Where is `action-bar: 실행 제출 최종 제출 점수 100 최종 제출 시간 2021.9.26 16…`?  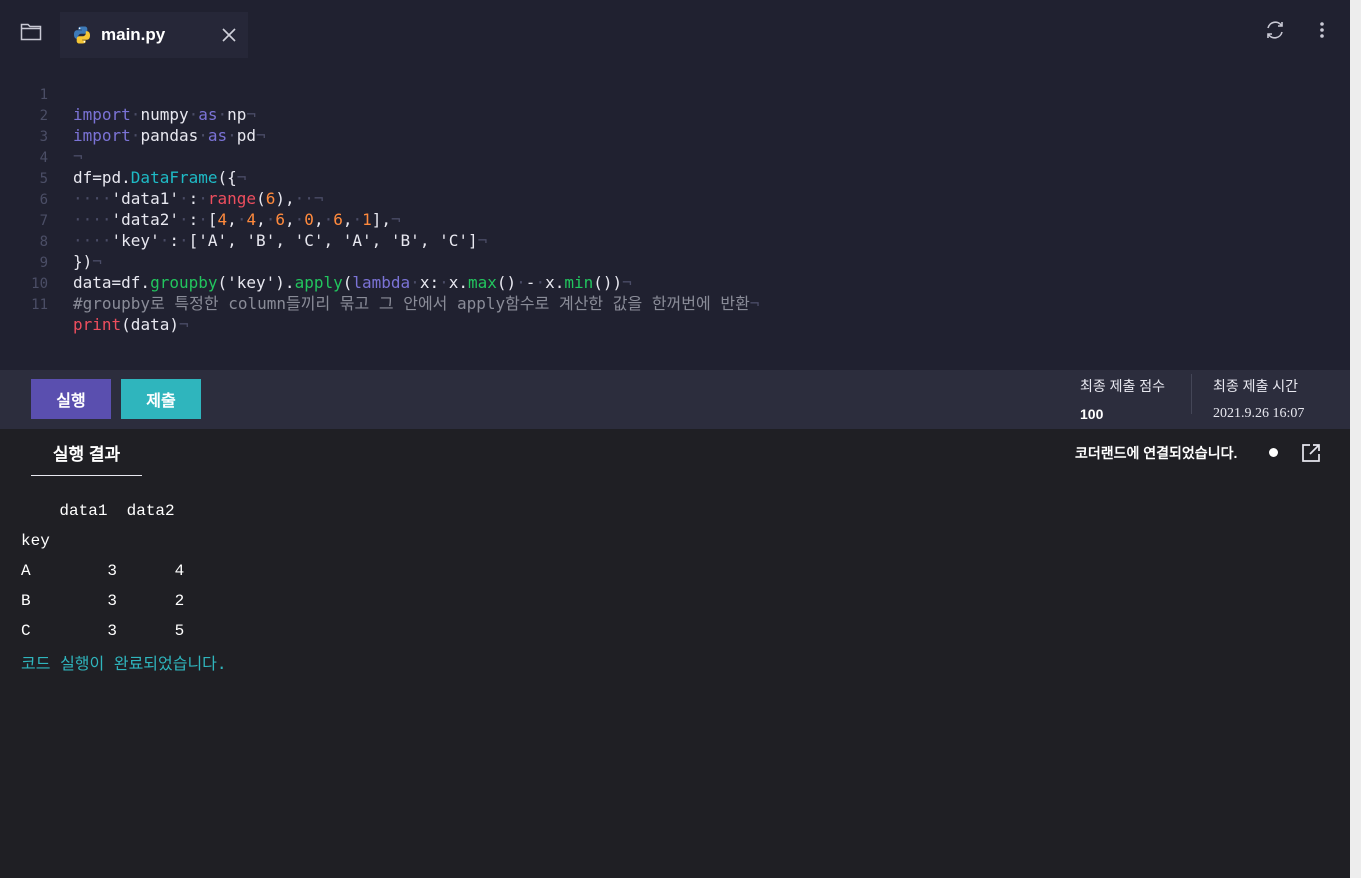 action-bar: 실행 제출 최종 제출 점수 100 최종 제출 시간 2021.9.26 16… is located at coordinates (675, 399).